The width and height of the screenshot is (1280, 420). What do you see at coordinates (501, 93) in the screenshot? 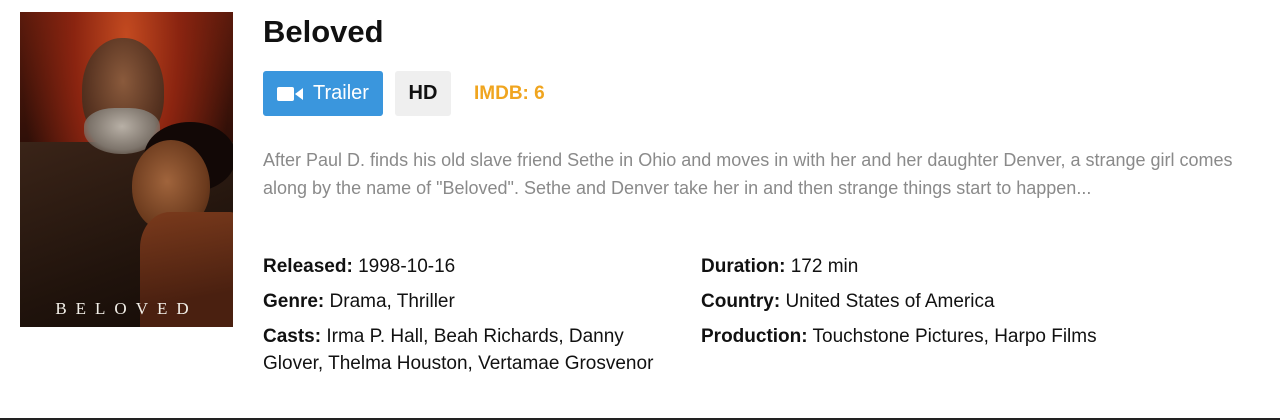
I see `imdb-label: IMDB:` at bounding box center [501, 93].